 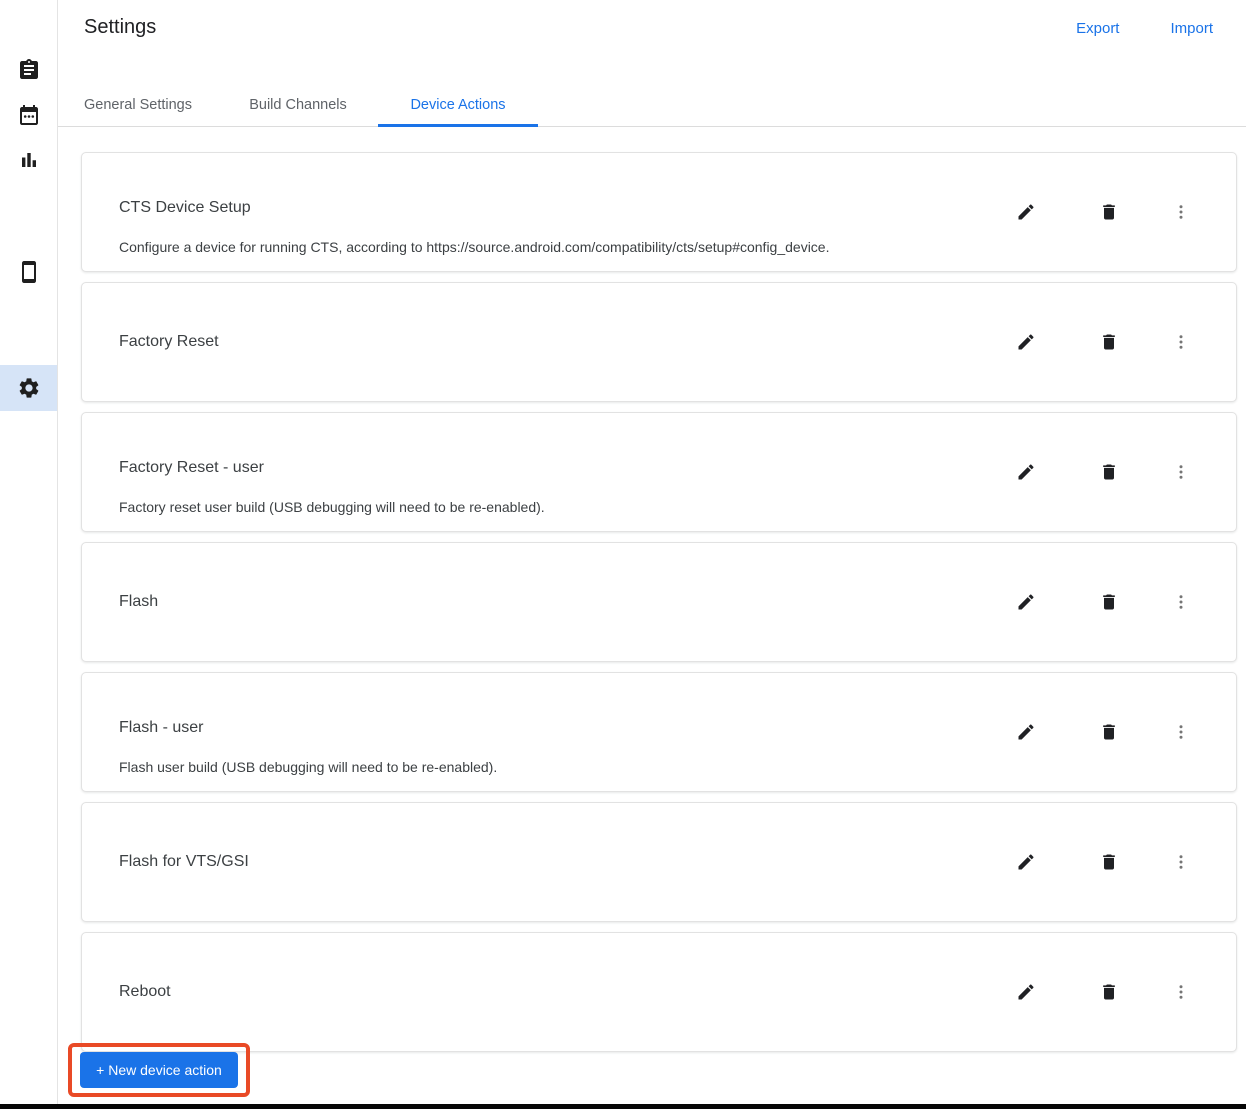 I want to click on tab-device-actions: Device Actions, so click(x=458, y=105).